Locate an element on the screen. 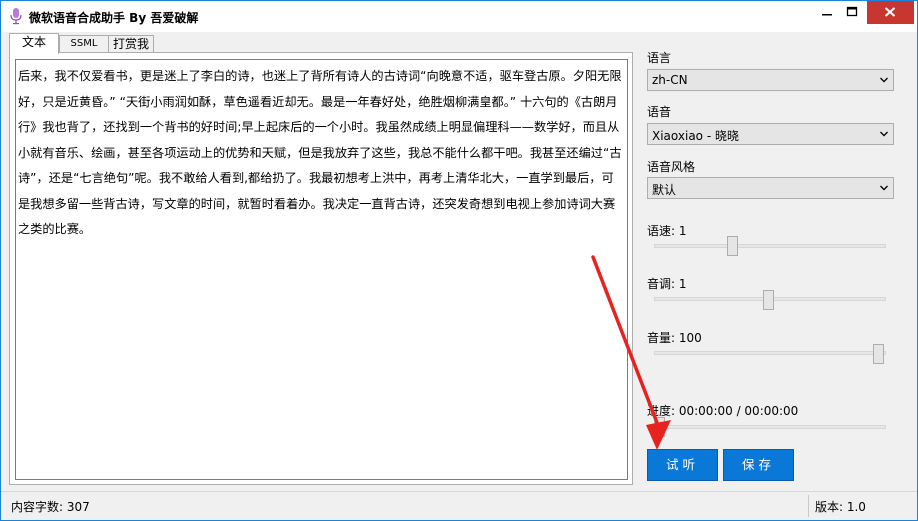  close-button is located at coordinates (890, 12).